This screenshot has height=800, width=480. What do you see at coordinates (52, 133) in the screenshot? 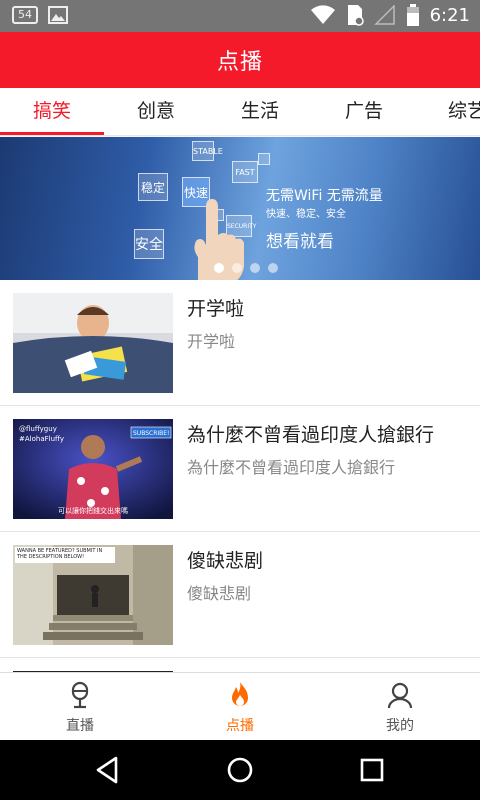
I see `active-tab-indicator` at bounding box center [52, 133].